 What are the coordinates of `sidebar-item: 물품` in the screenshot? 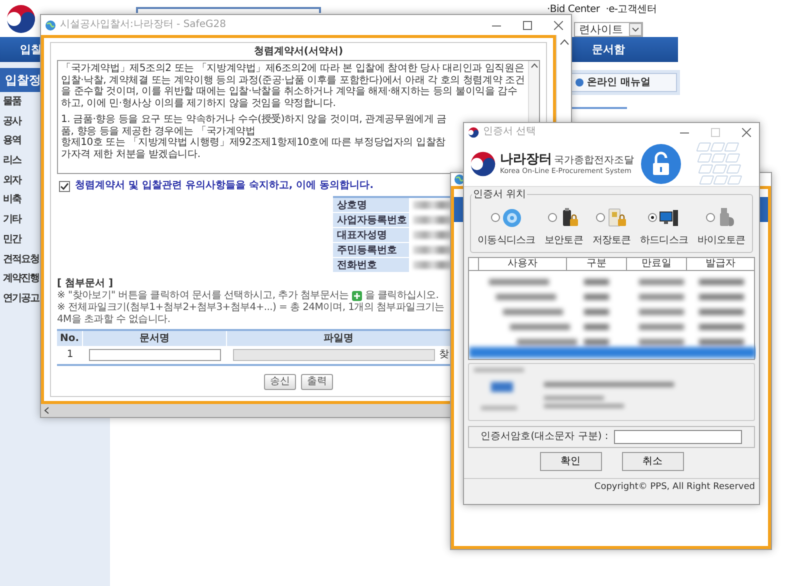 It's located at (10, 102).